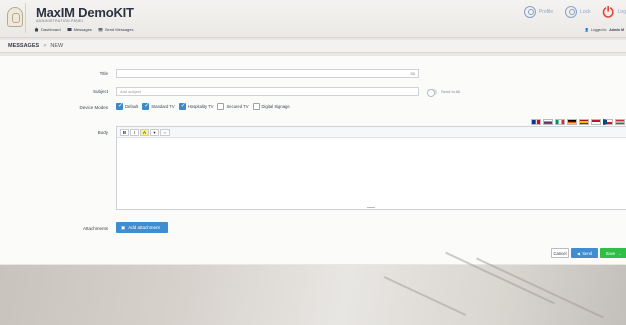 The height and width of the screenshot is (325, 626). Describe the element at coordinates (371, 132) in the screenshot. I see `editor-toolbar: B I A ▾ ⇔` at that location.